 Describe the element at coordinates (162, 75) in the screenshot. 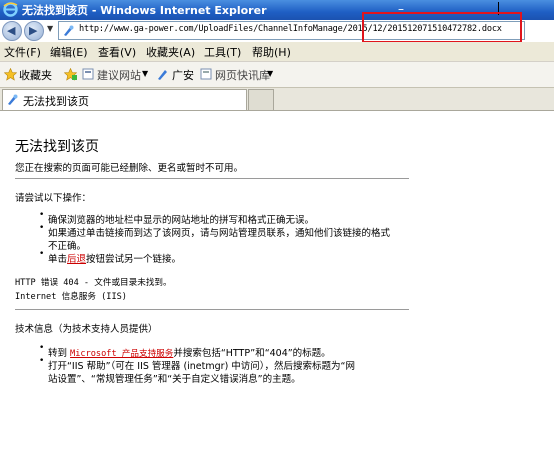

I see `guangan-page-icon` at that location.